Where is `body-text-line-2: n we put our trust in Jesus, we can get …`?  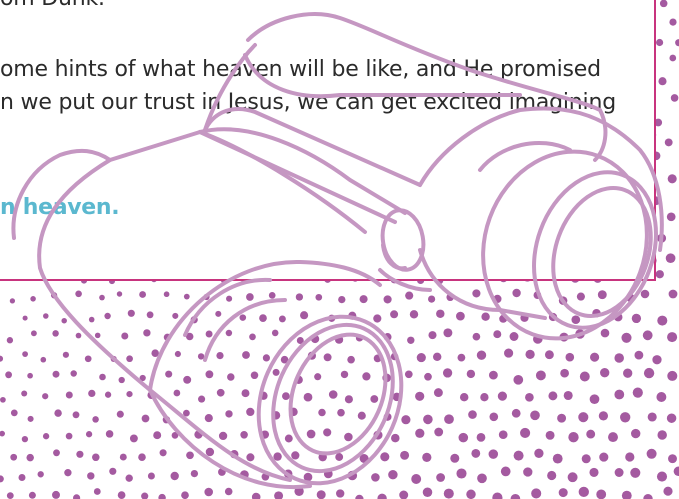
body-text-line-2: n we put our trust in Jesus, we can get … is located at coordinates (308, 102).